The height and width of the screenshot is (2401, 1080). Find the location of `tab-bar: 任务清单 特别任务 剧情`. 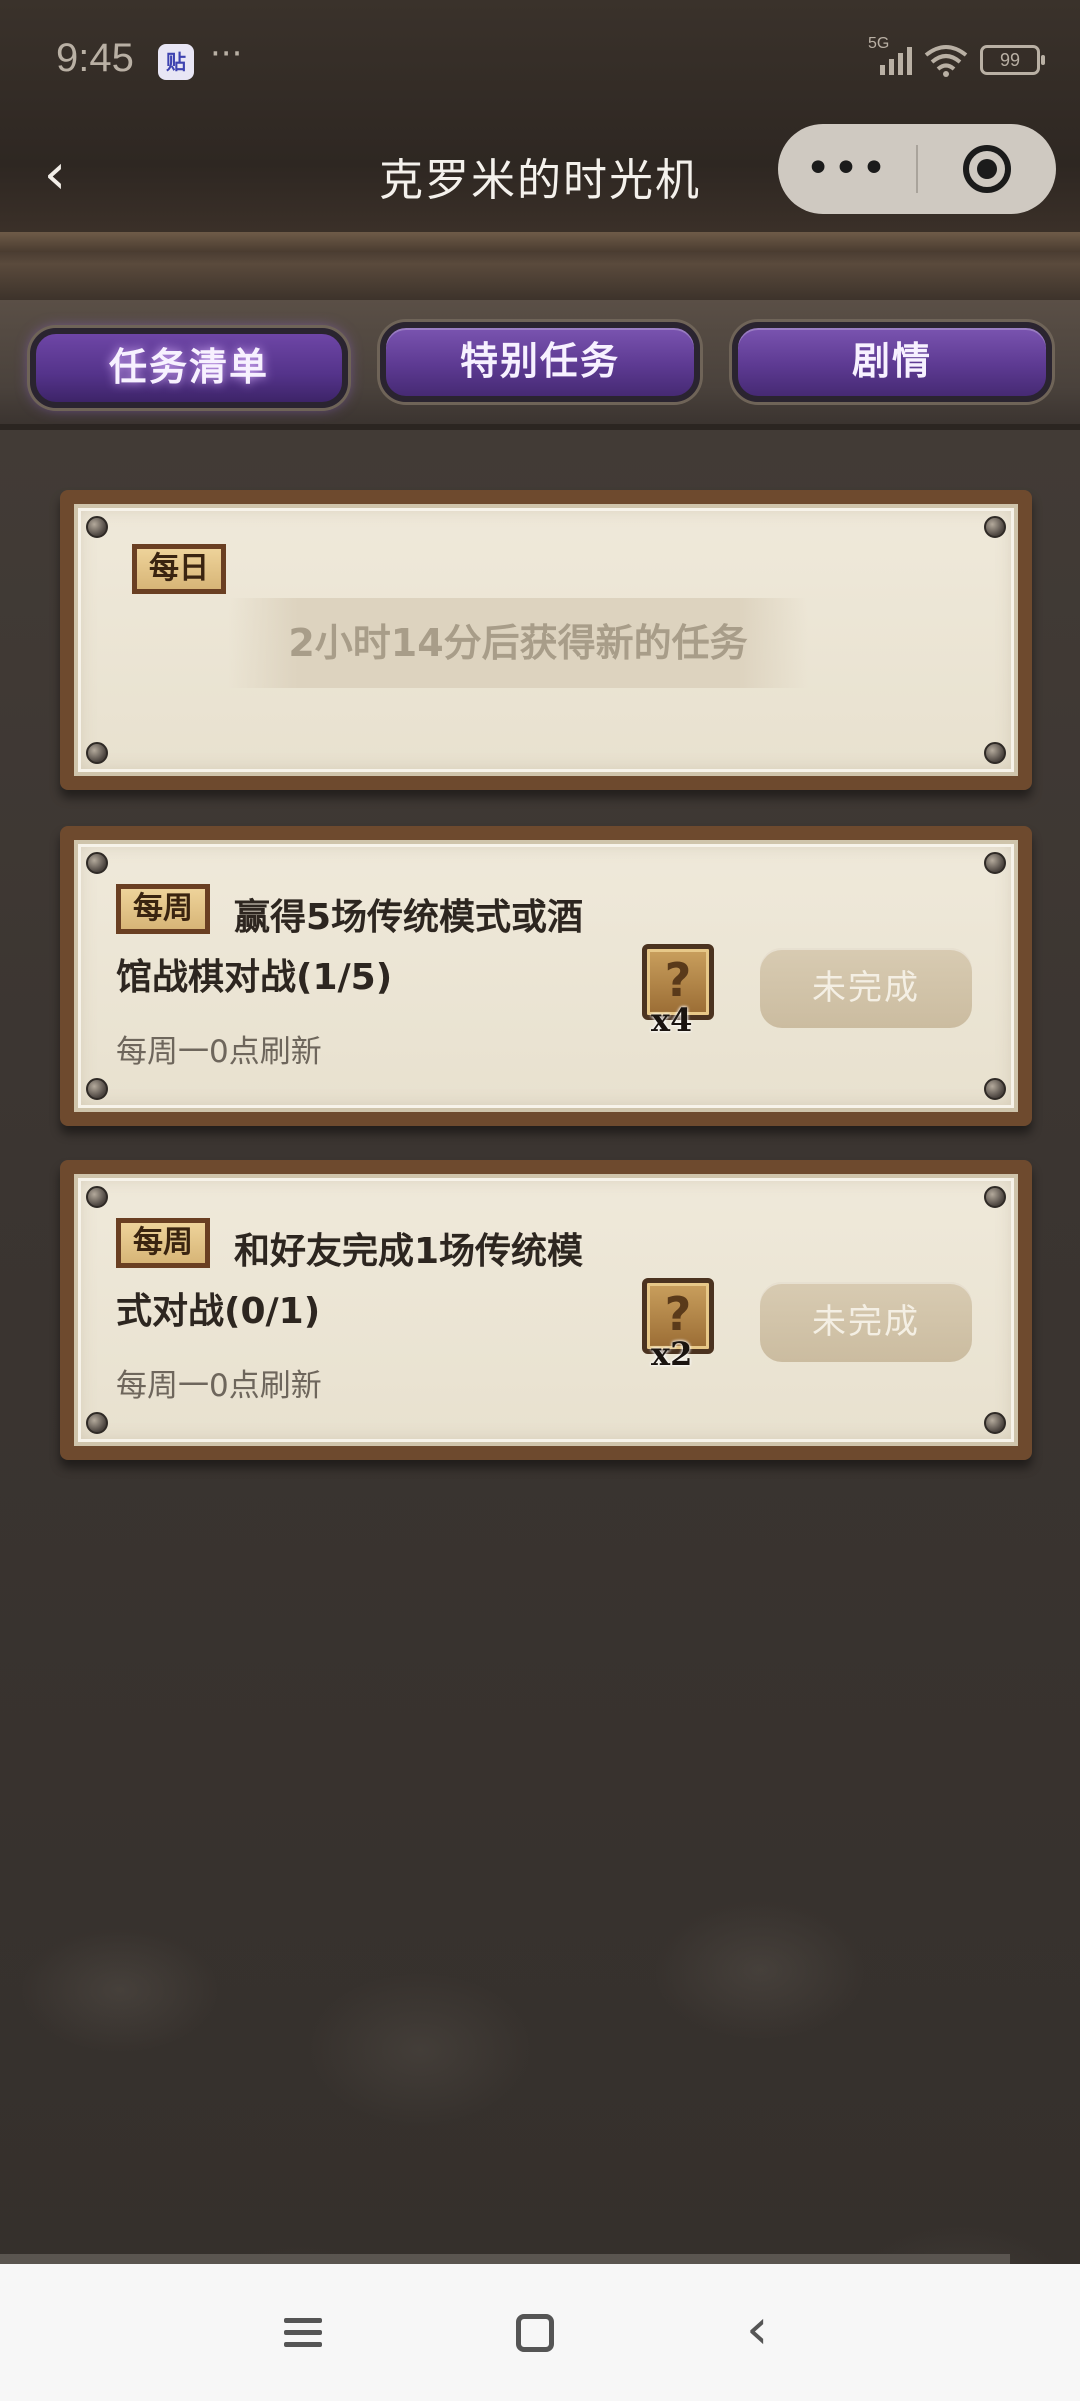

tab-bar: 任务清单 特别任务 剧情 is located at coordinates (540, 365).